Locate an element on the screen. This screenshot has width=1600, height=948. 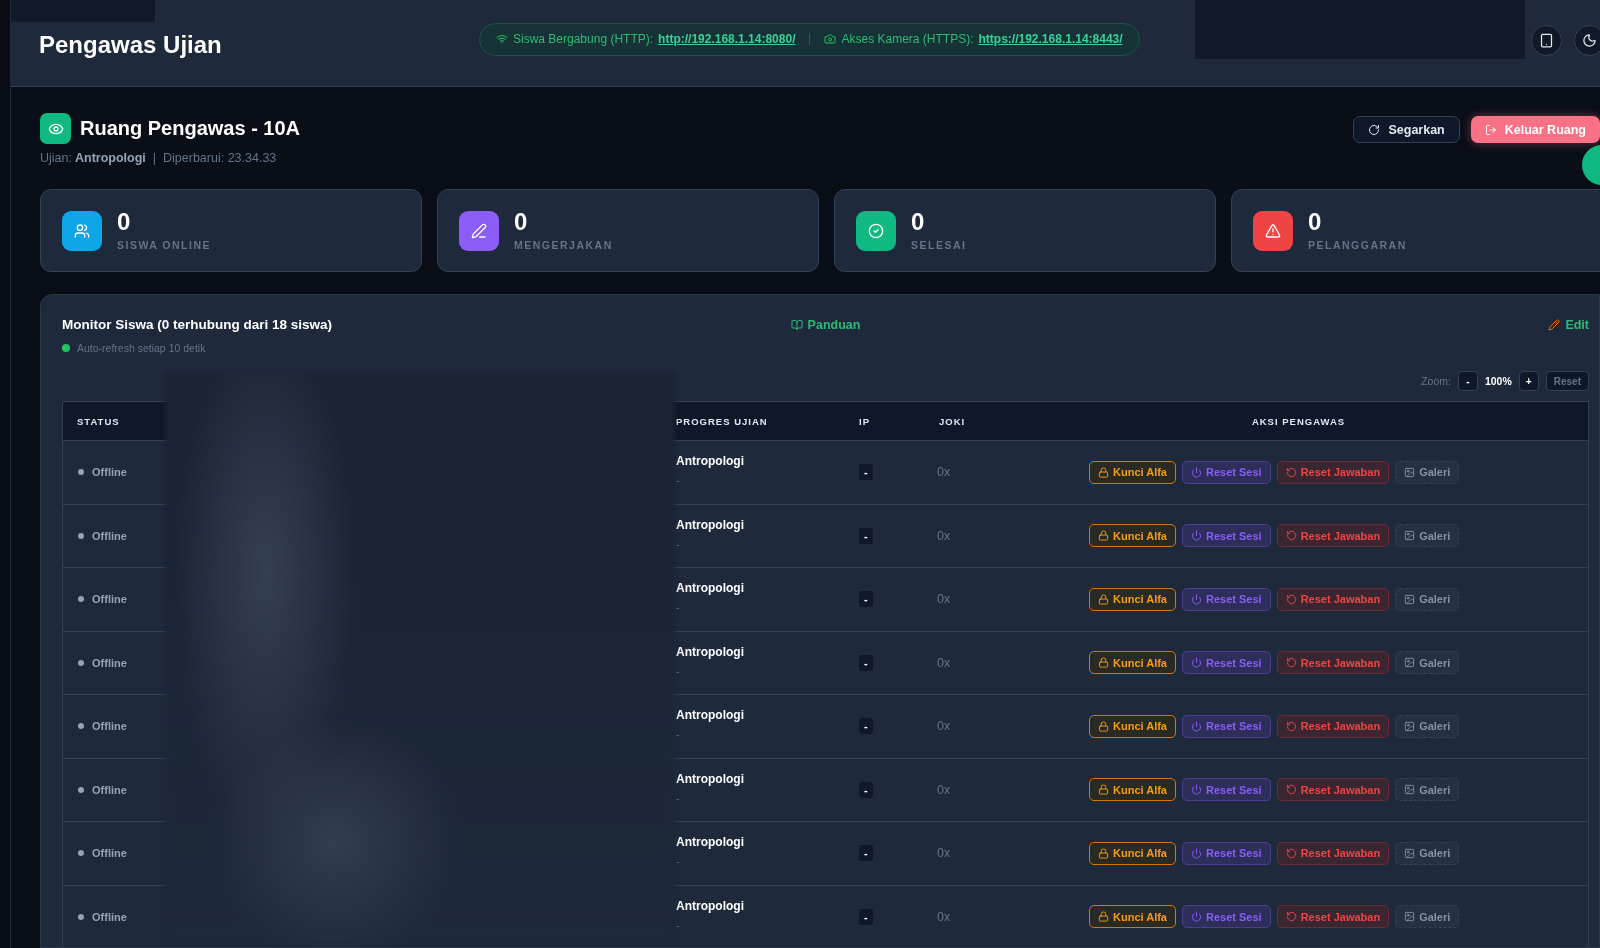
tablet-icon is located at coordinates (1546, 40).